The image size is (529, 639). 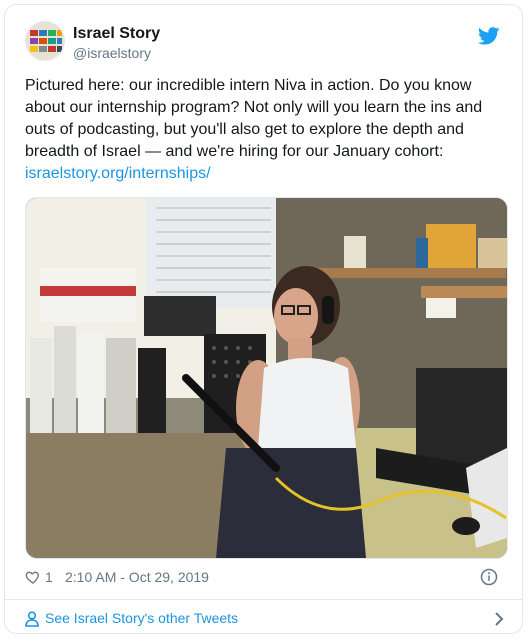 What do you see at coordinates (116, 53) in the screenshot?
I see `handle: @israelstory` at bounding box center [116, 53].